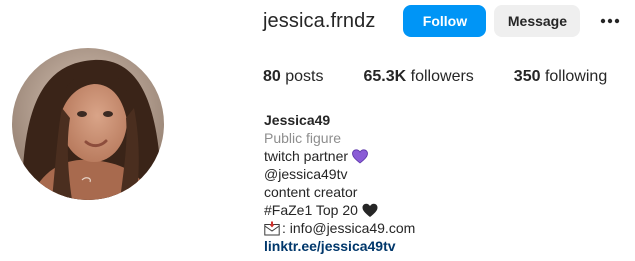 The height and width of the screenshot is (261, 635). I want to click on more-options-button, so click(610, 21).